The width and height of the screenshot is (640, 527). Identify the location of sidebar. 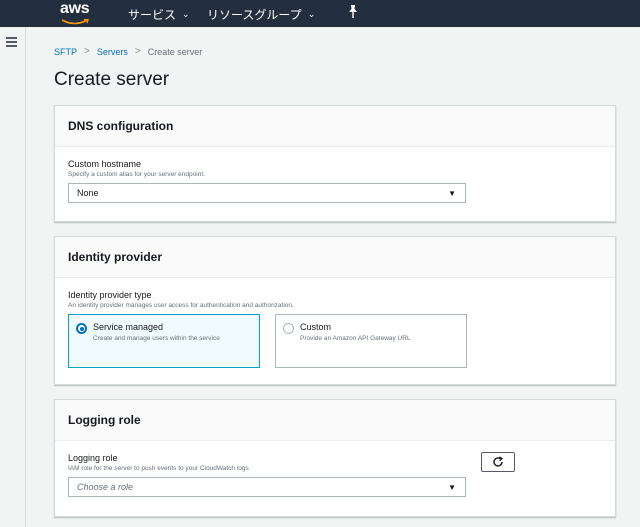
(13, 277).